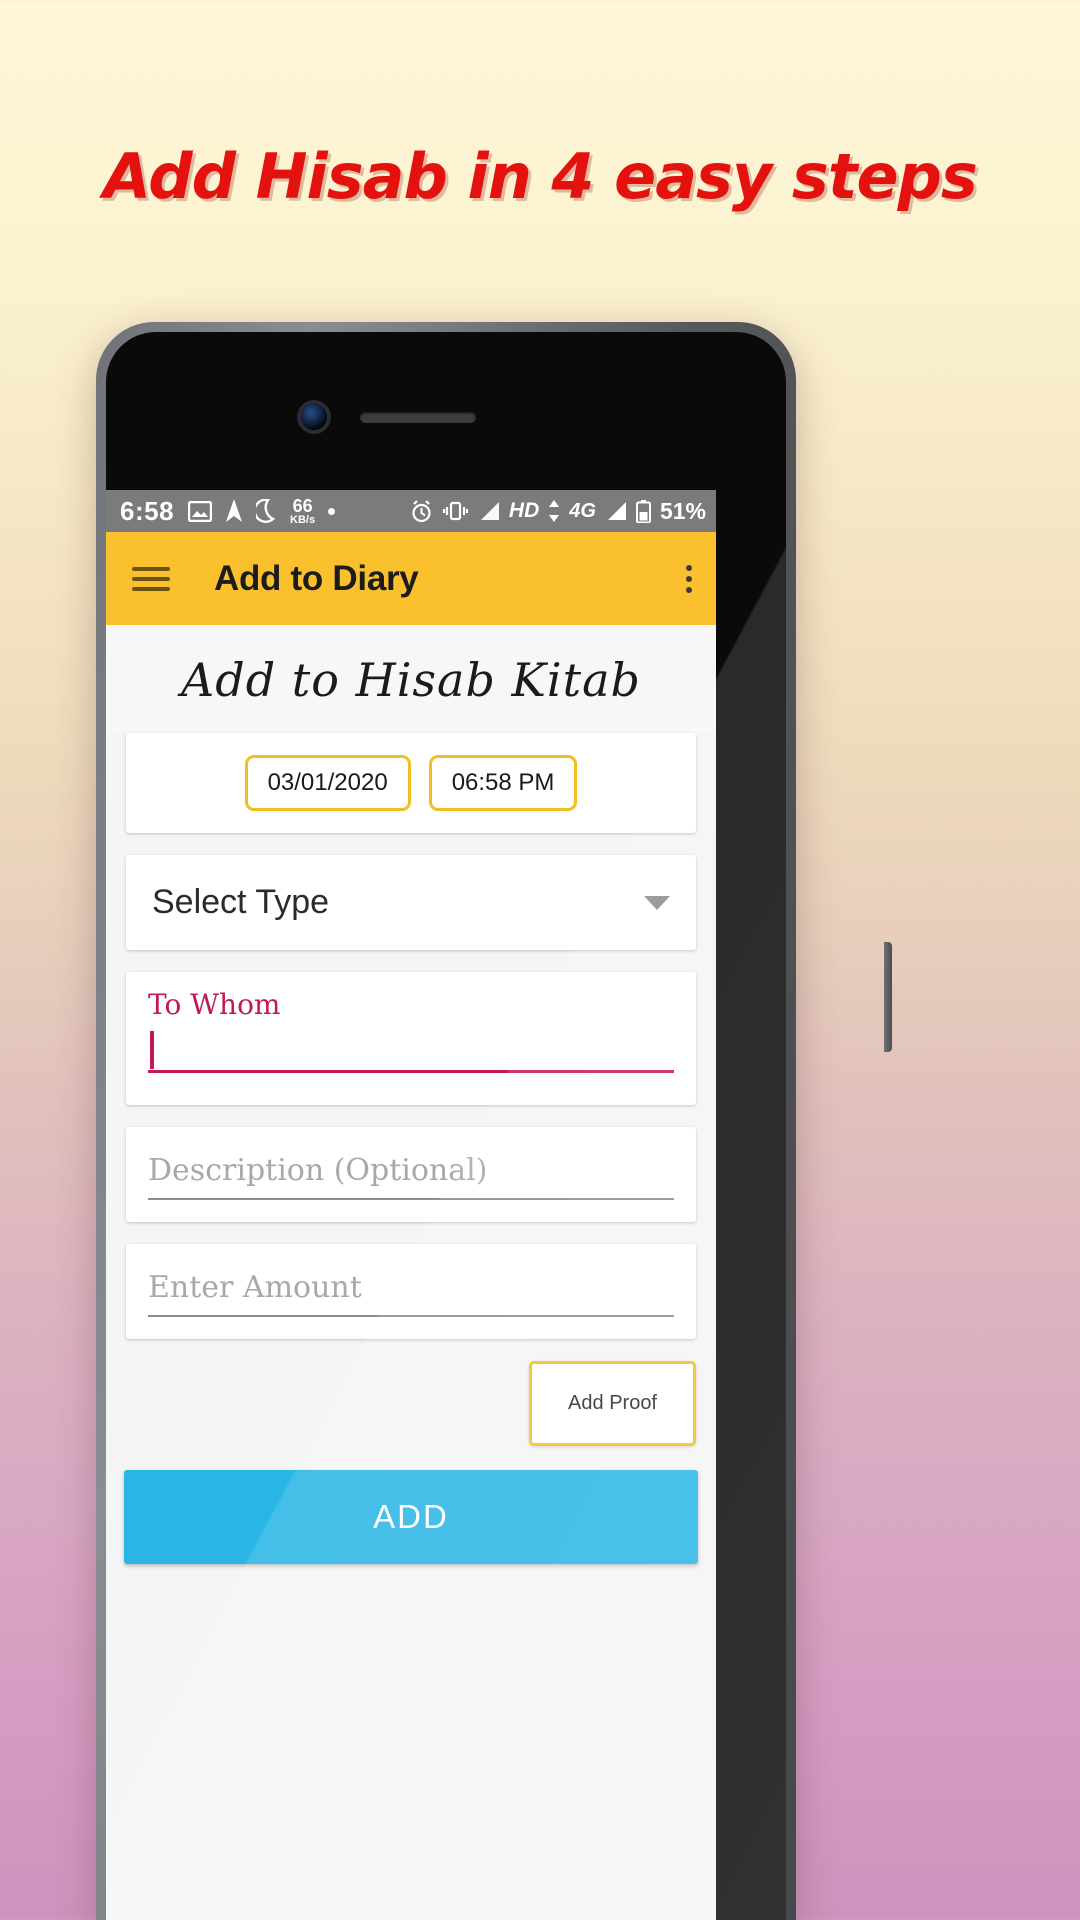  What do you see at coordinates (524, 510) in the screenshot?
I see `hd-label: HD` at bounding box center [524, 510].